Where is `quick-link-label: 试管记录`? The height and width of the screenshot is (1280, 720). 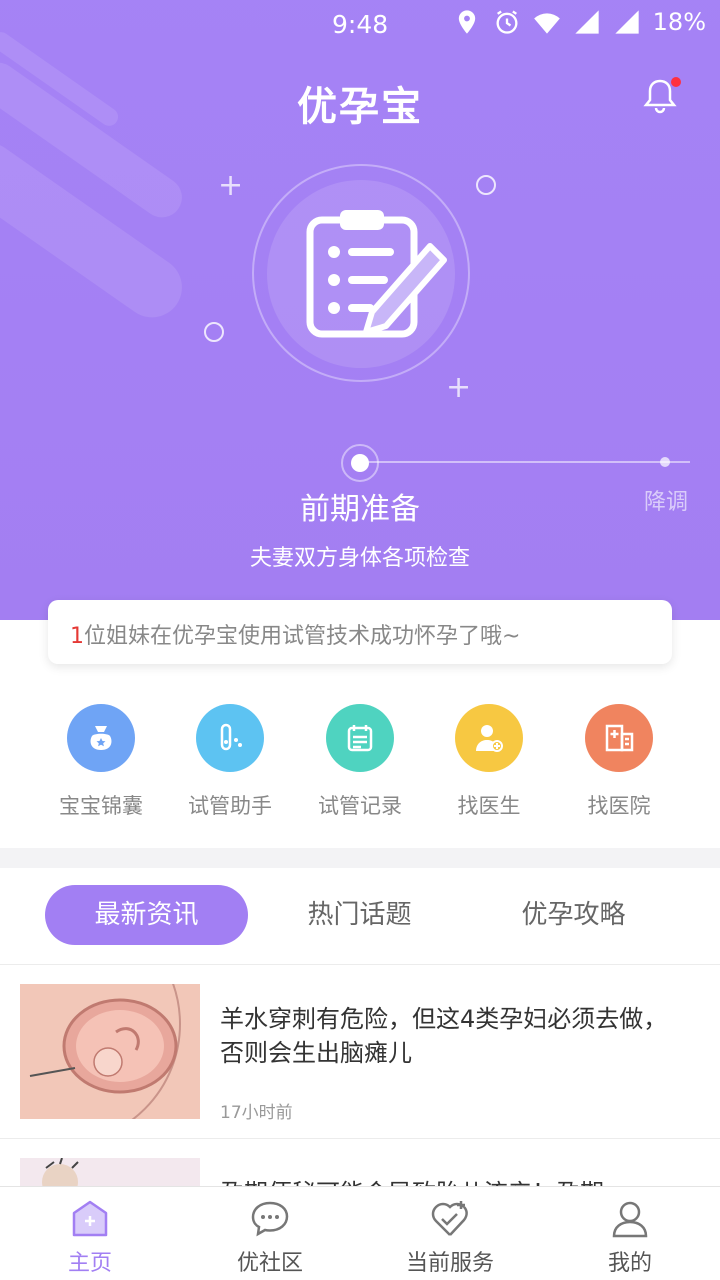 quick-link-label: 试管记录 is located at coordinates (360, 806).